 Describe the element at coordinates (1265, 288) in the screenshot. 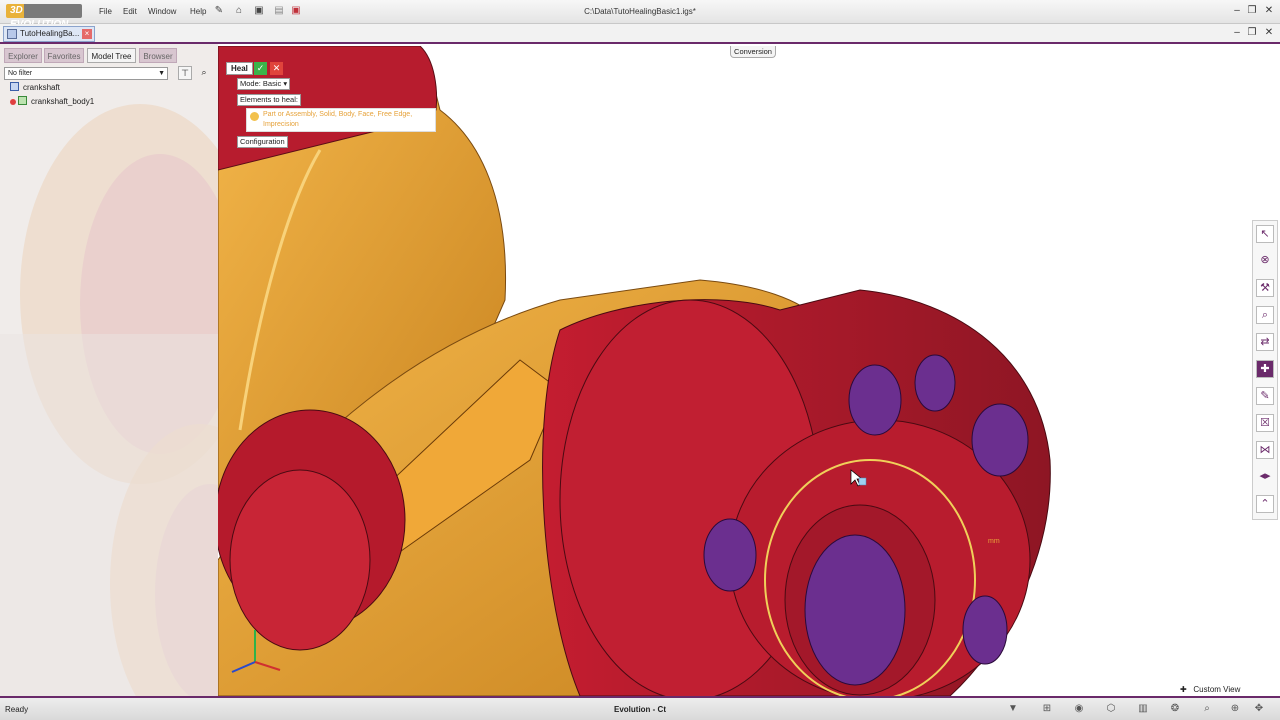

I see `heal-tool-icon: ⚒` at that location.